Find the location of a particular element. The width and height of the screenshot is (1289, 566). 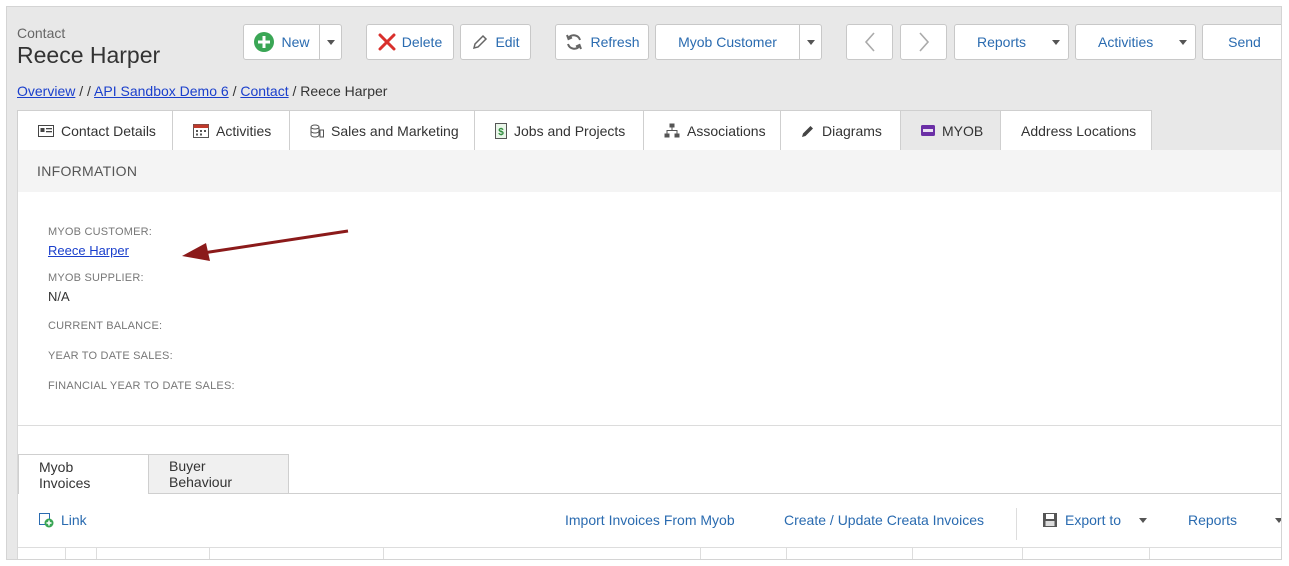

toolbar-separator is located at coordinates (1016, 524).